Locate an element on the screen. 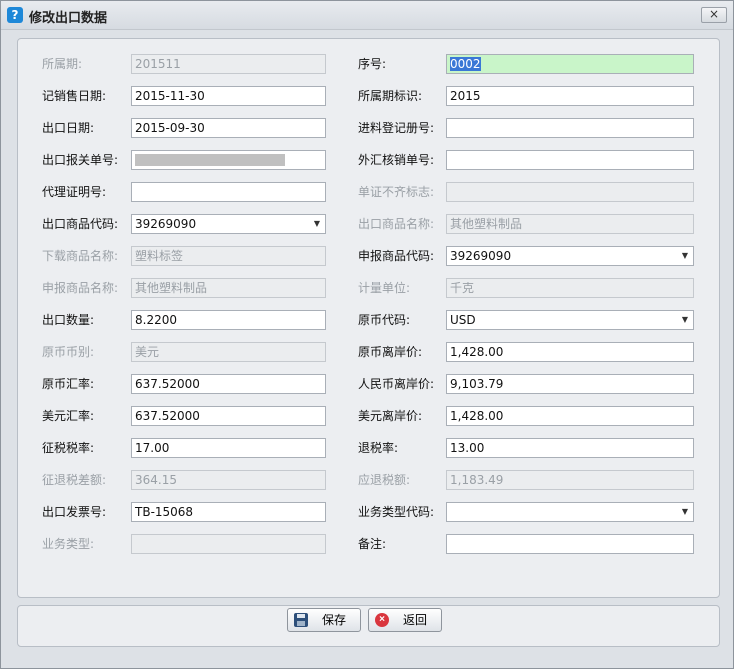 The width and height of the screenshot is (734, 669). left-field-9-input: 美元 is located at coordinates (228, 352).